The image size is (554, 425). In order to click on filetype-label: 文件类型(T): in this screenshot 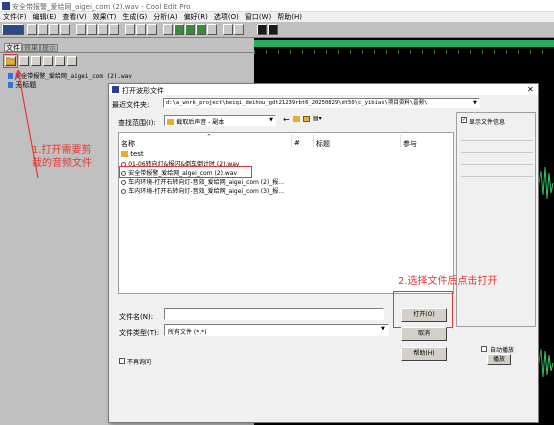, I will do `click(139, 333)`.